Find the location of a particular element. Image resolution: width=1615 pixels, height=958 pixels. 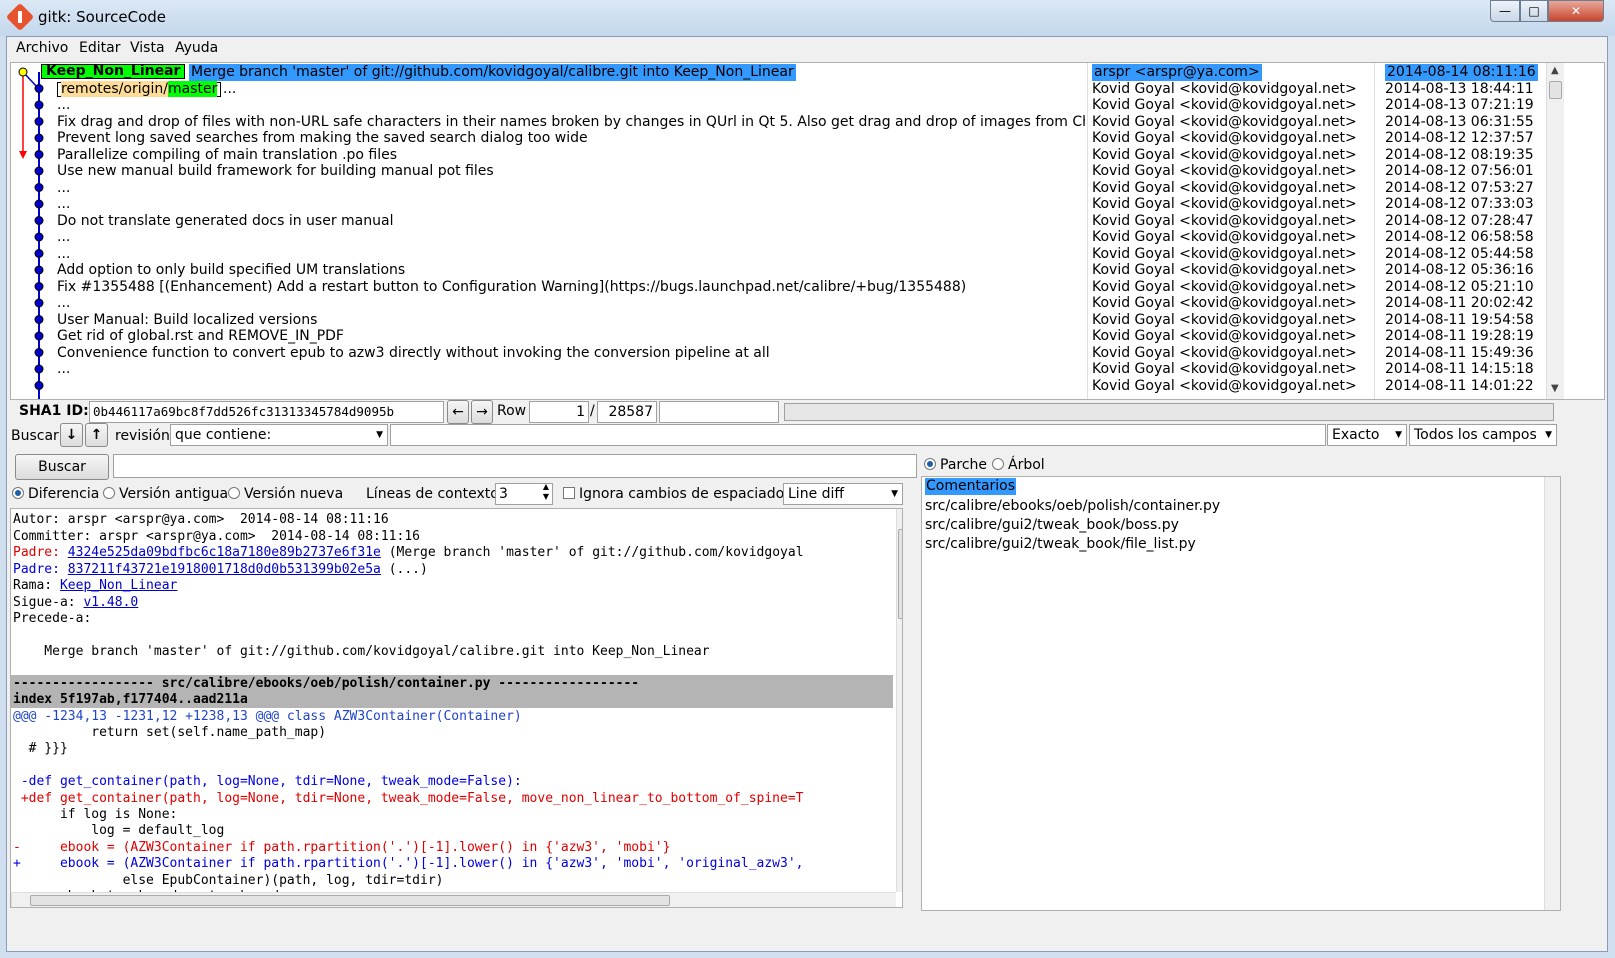

parent-2-link: 837211f43721e1918001718d0d0b531399b02e5a is located at coordinates (224, 569).